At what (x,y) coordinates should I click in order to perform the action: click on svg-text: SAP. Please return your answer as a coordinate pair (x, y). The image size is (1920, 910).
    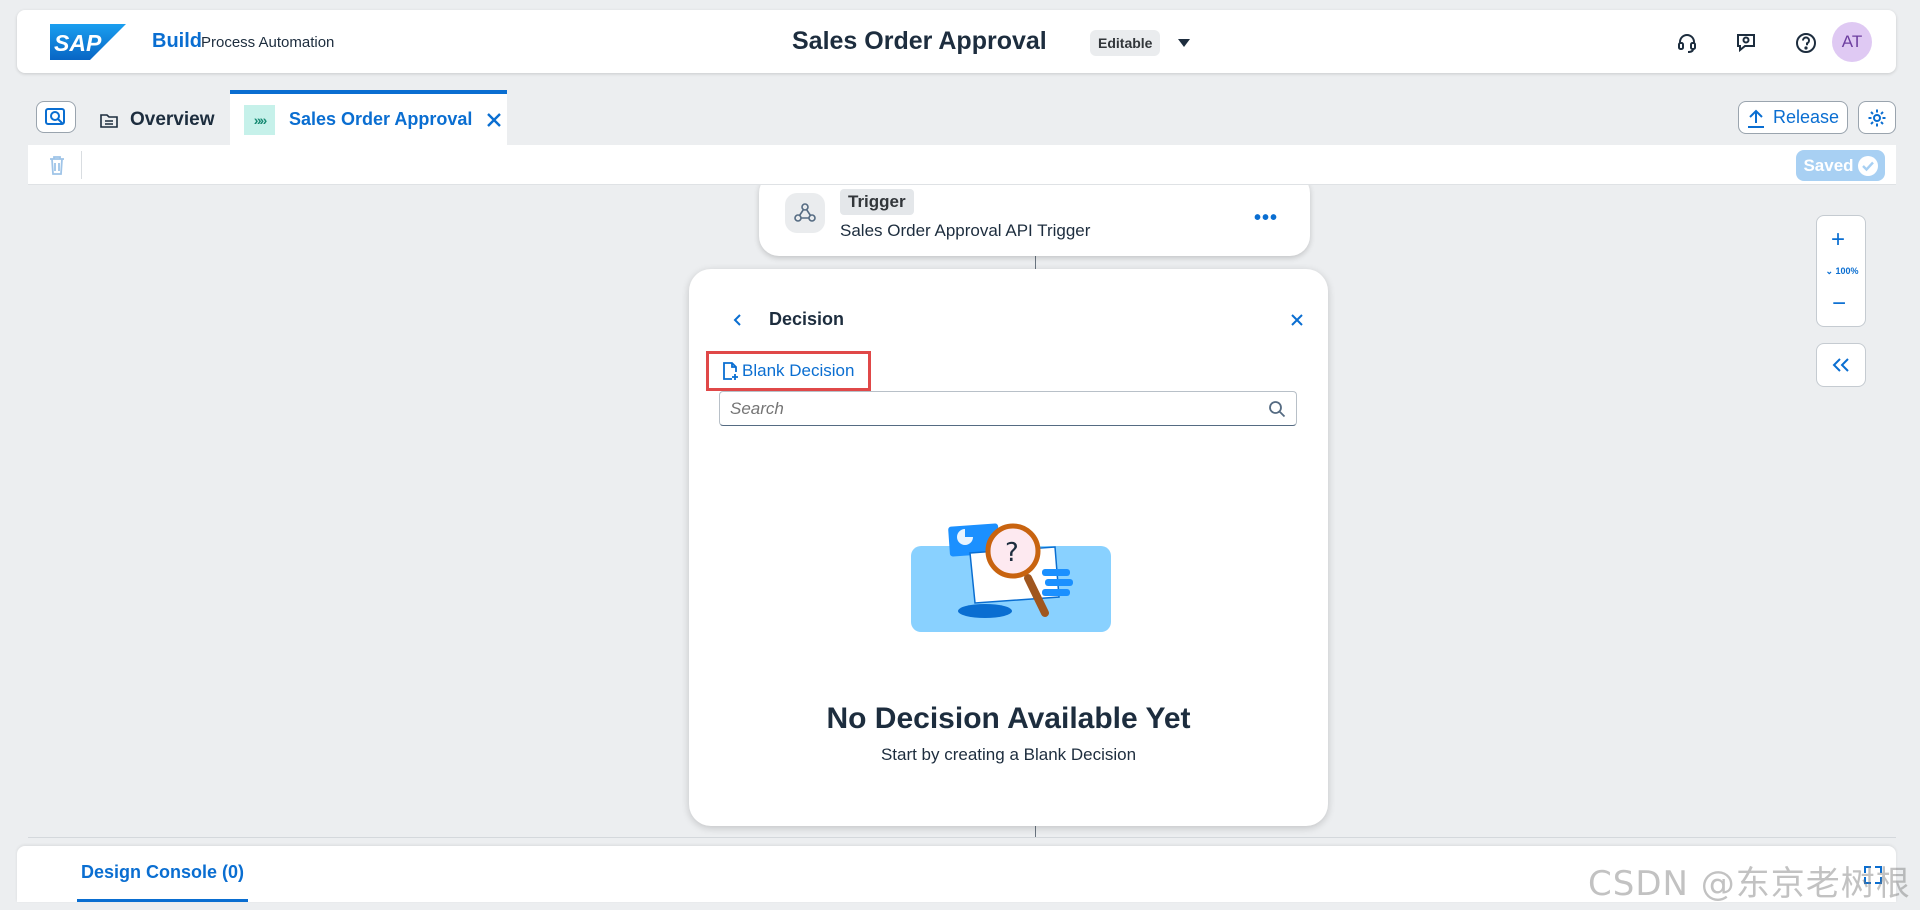
    Looking at the image, I should click on (78, 43).